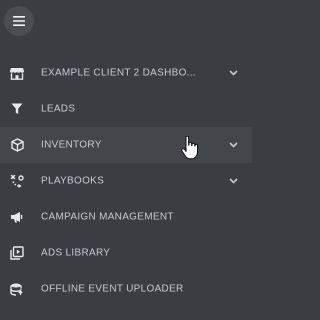 The height and width of the screenshot is (320, 320). I want to click on sidebar-item-label: PLAYBOOKS, so click(73, 181).